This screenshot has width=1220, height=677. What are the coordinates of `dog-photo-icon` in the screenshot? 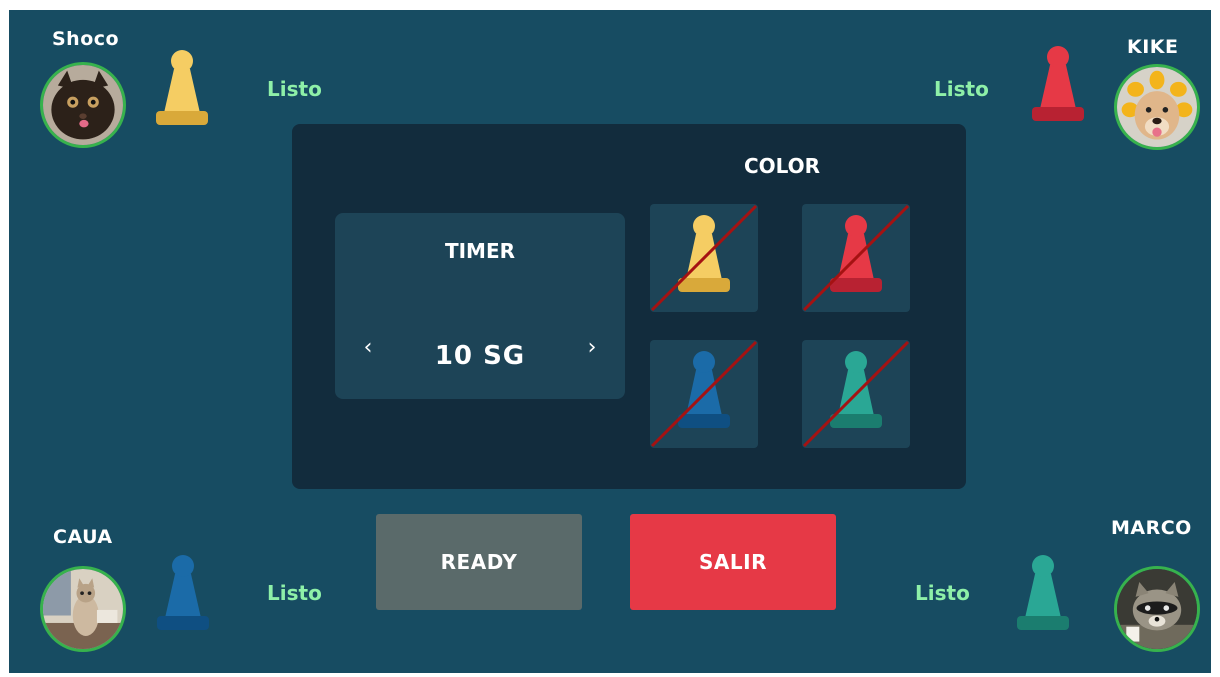 It's located at (1157, 107).